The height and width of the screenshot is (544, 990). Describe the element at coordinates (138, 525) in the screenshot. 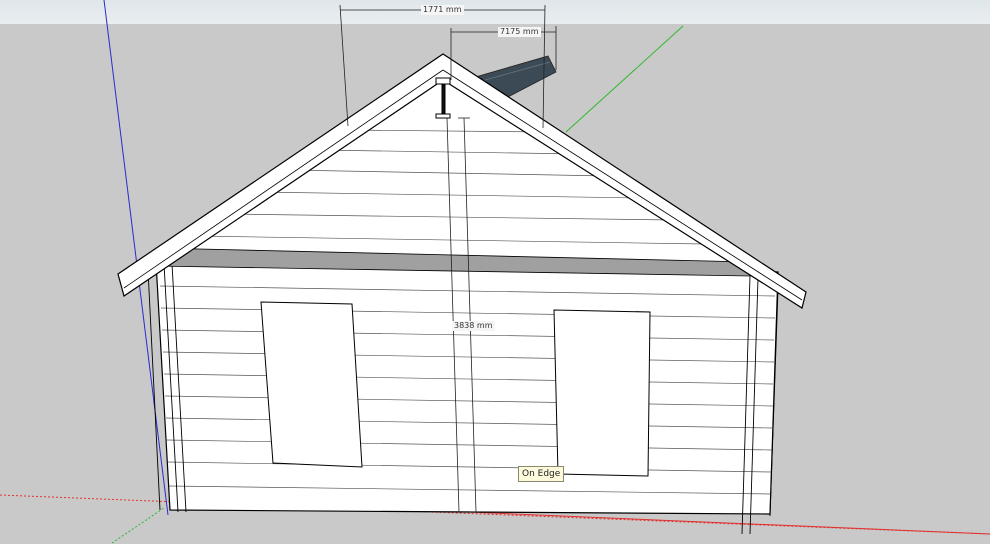

I see `green-axis-dashed` at that location.